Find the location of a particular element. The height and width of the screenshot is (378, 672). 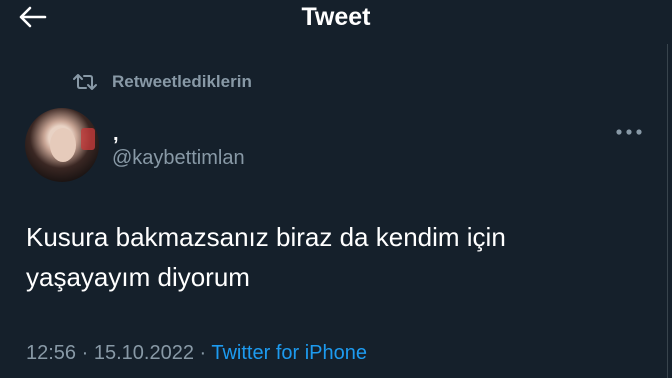

tweet-time: 12:56 is located at coordinates (51, 353).